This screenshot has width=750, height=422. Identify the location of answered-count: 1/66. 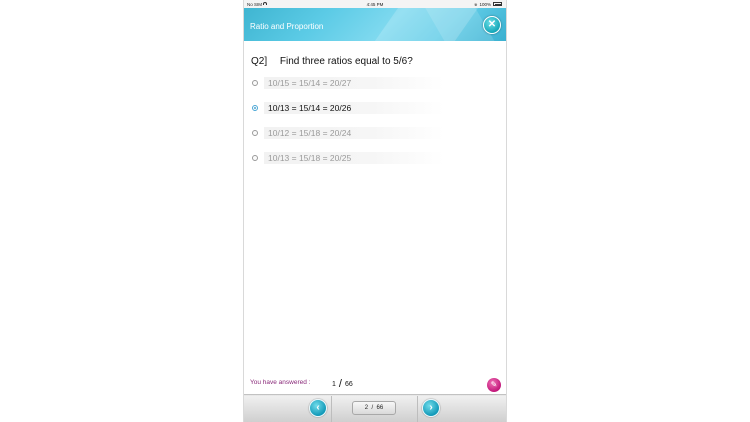
(342, 383).